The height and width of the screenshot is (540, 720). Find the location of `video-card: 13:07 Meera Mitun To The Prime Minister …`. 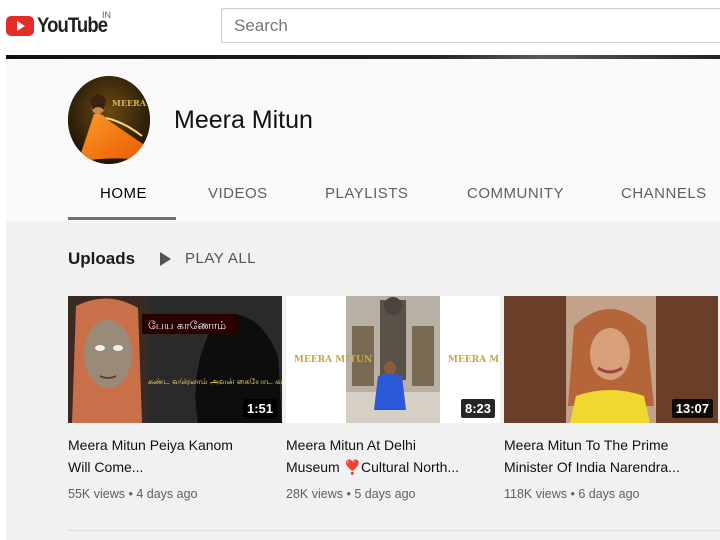

video-card: 13:07 Meera Mitun To The Prime Minister … is located at coordinates (611, 398).